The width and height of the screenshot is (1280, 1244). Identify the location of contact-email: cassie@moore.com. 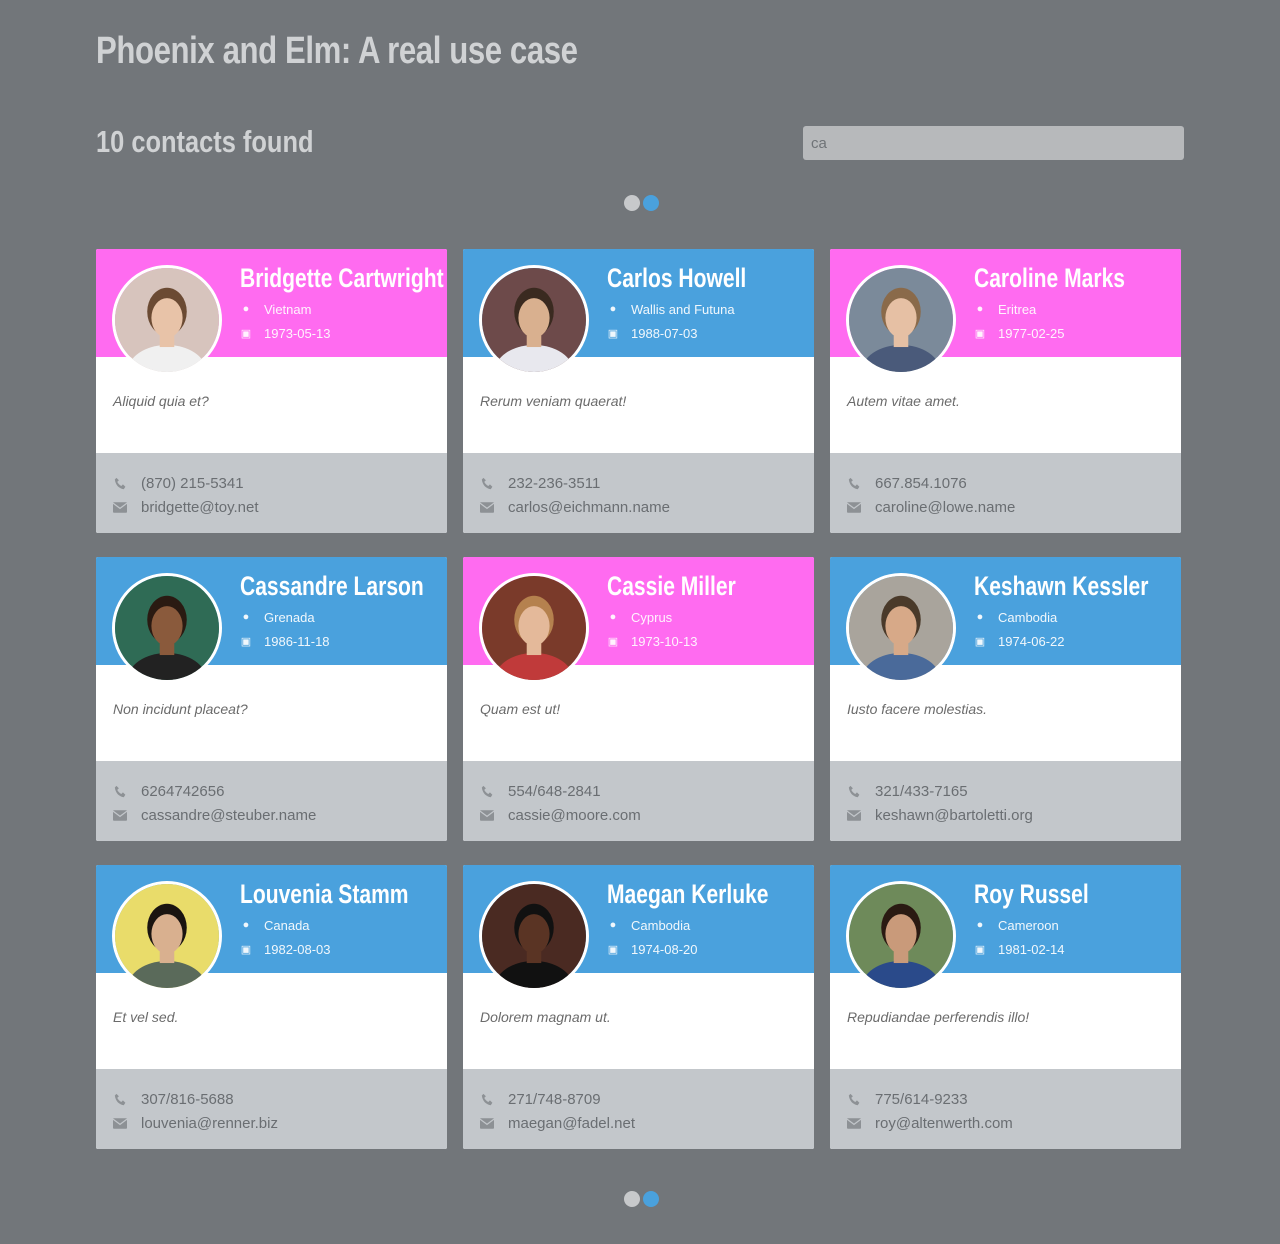
(574, 815).